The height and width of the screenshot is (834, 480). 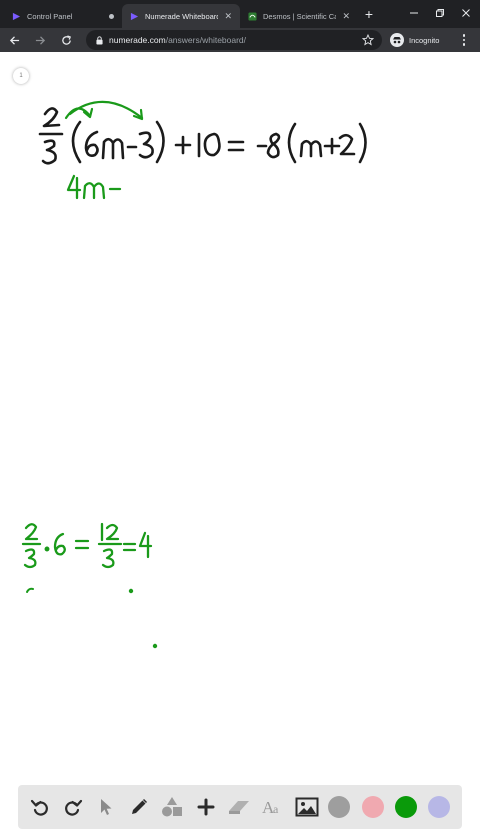 I want to click on tab-label: Desmos | Scientific Calcula, so click(x=300, y=16).